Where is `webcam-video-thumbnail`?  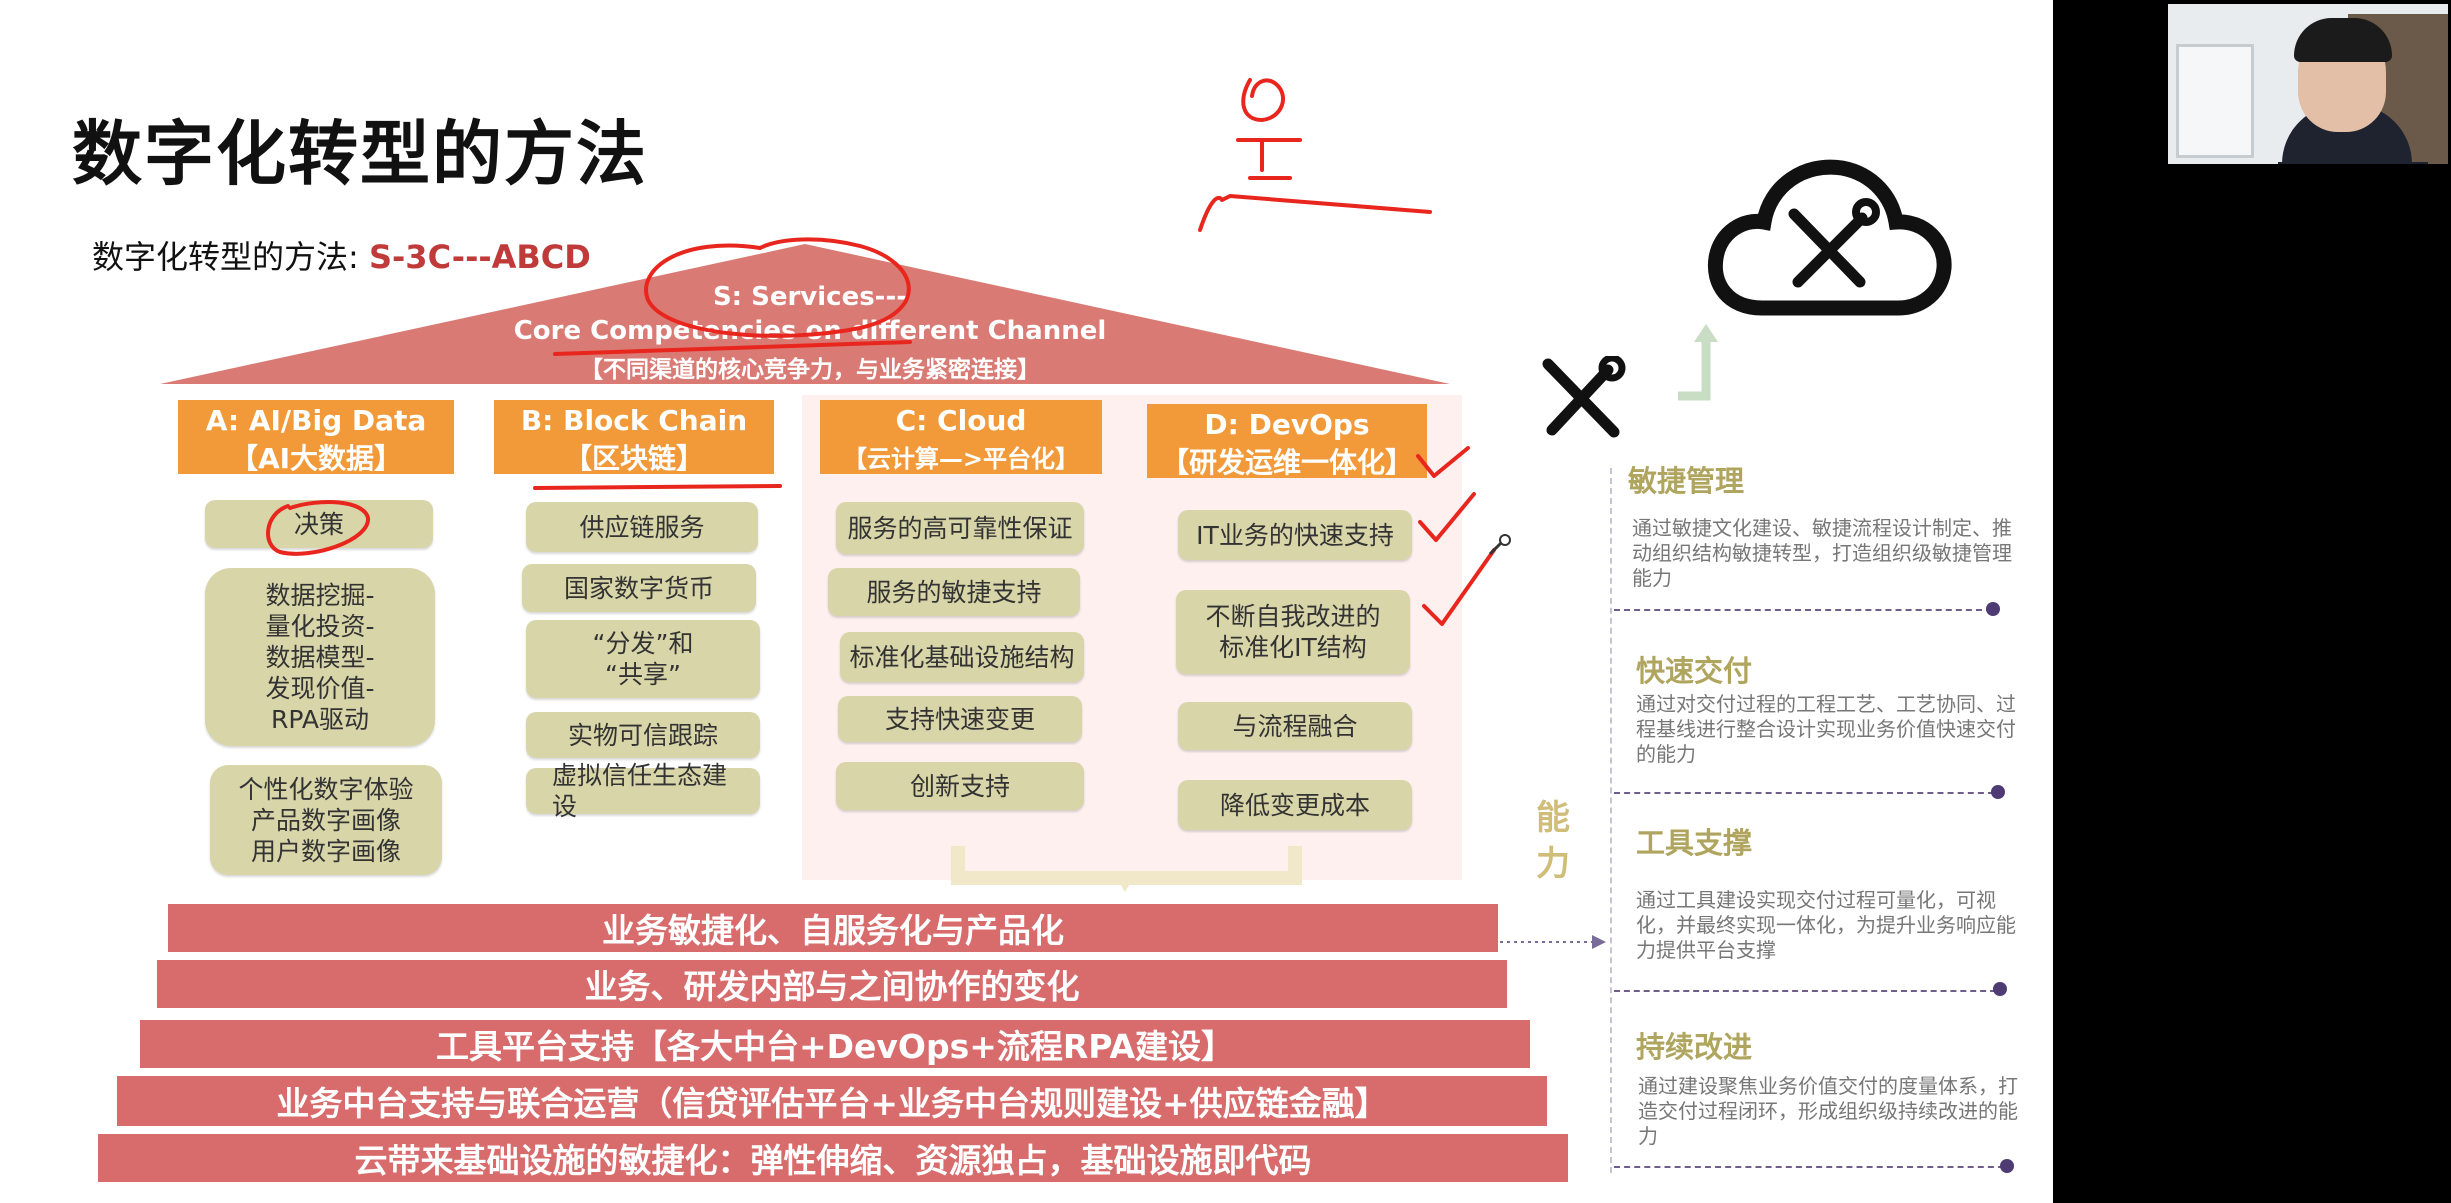 webcam-video-thumbnail is located at coordinates (2308, 84).